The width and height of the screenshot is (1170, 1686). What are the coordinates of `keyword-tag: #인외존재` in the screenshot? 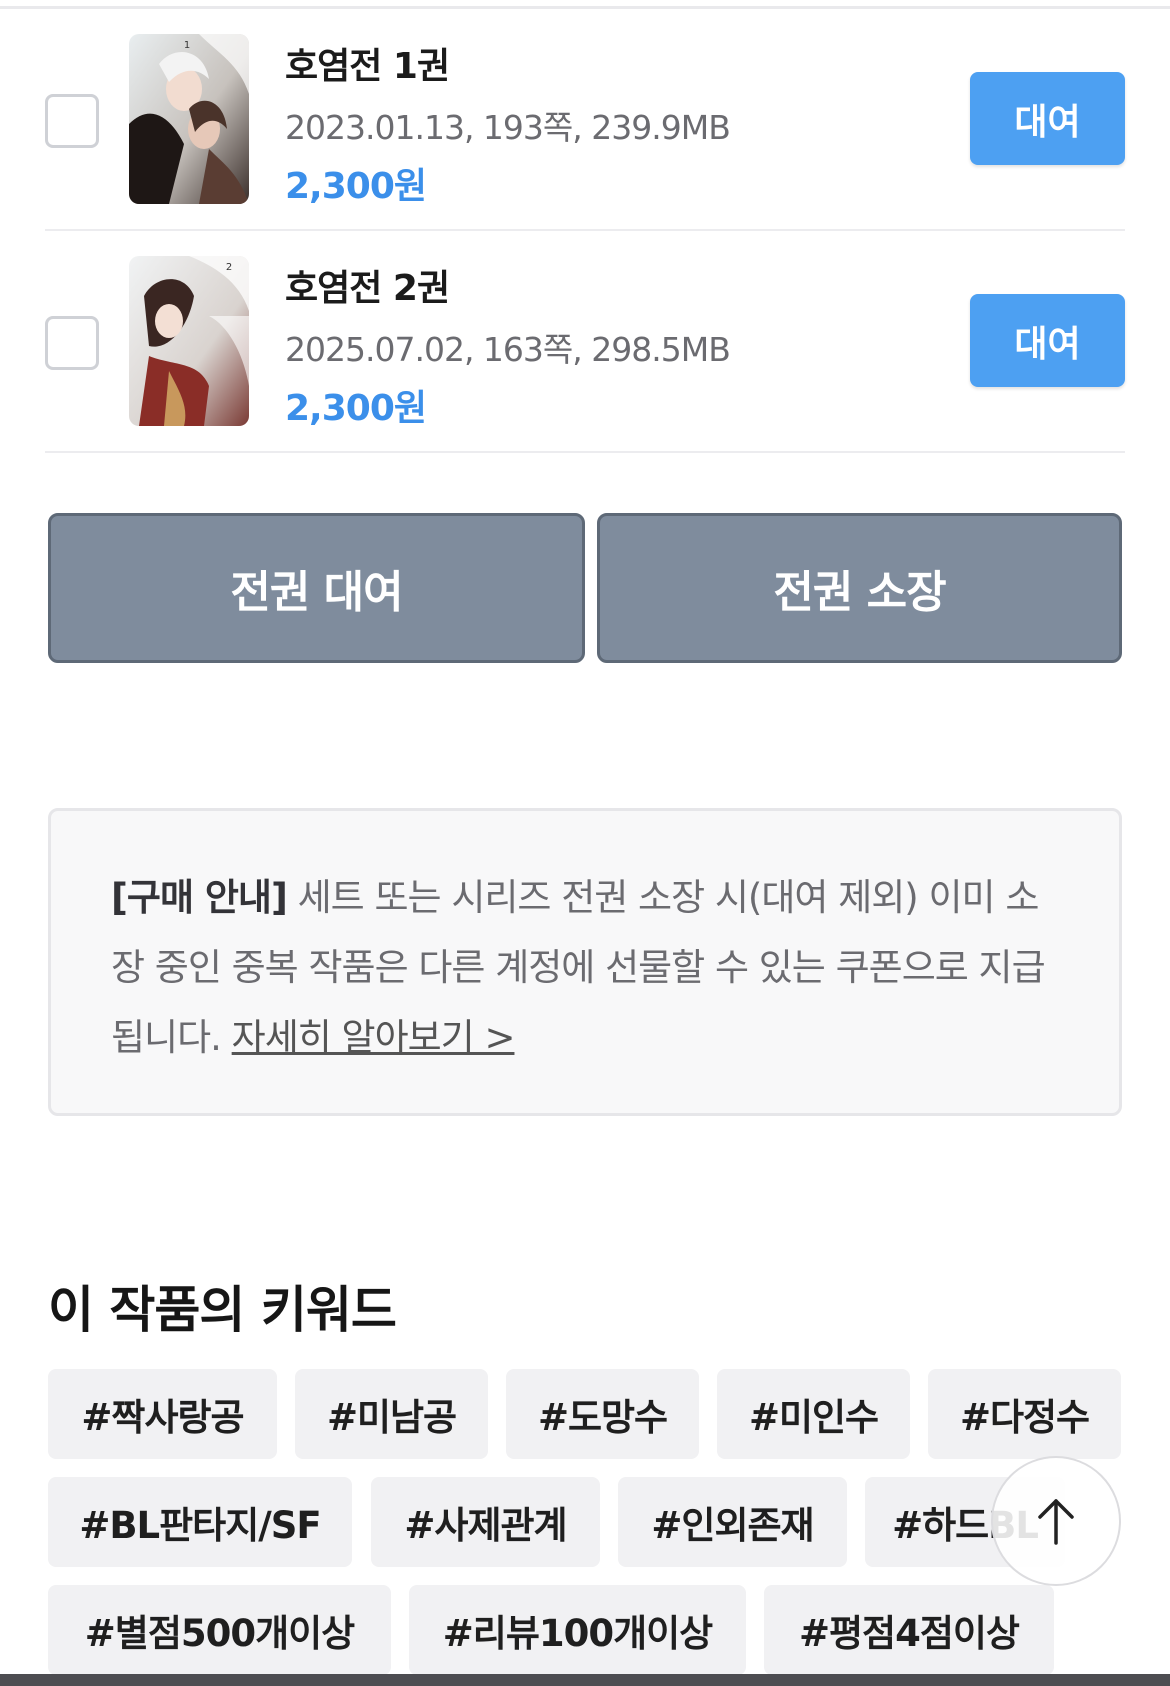 It's located at (732, 1522).